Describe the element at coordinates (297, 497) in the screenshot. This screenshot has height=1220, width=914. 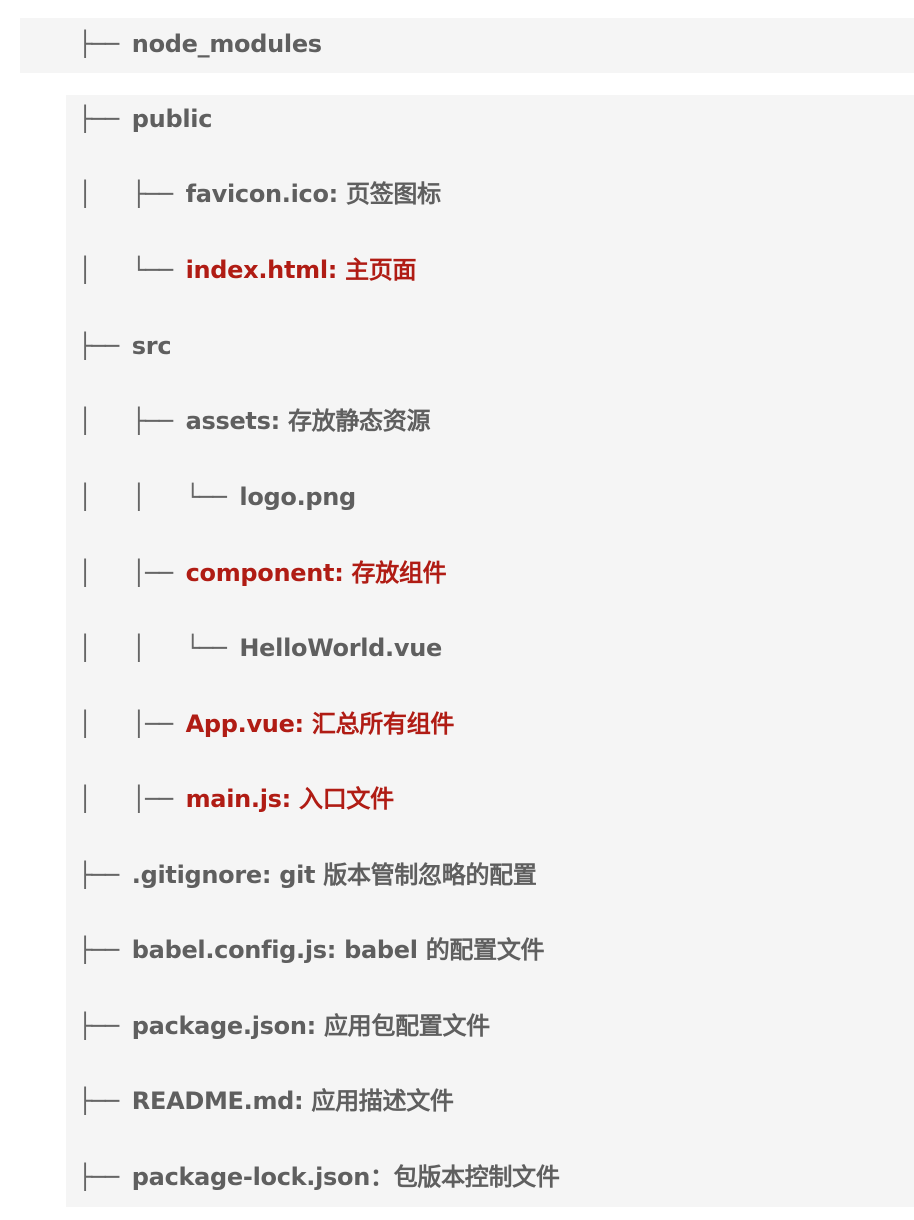
I see `tree-item-label: logo.png` at that location.